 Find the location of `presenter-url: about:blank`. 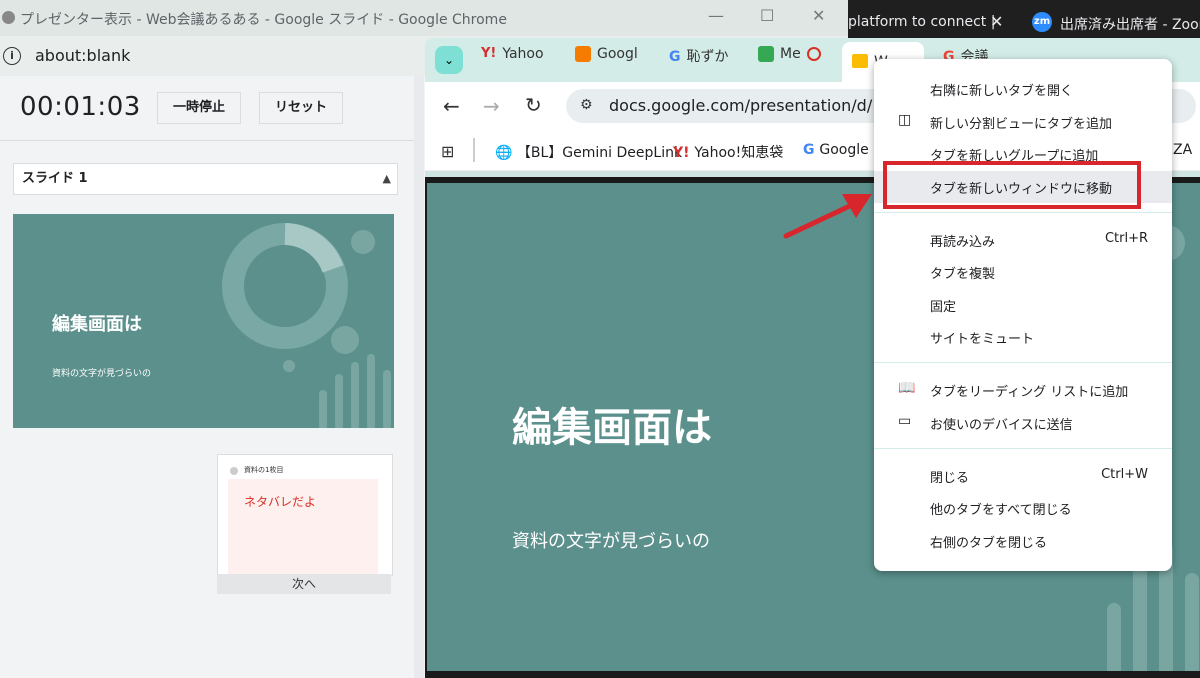

presenter-url: about:blank is located at coordinates (82, 55).